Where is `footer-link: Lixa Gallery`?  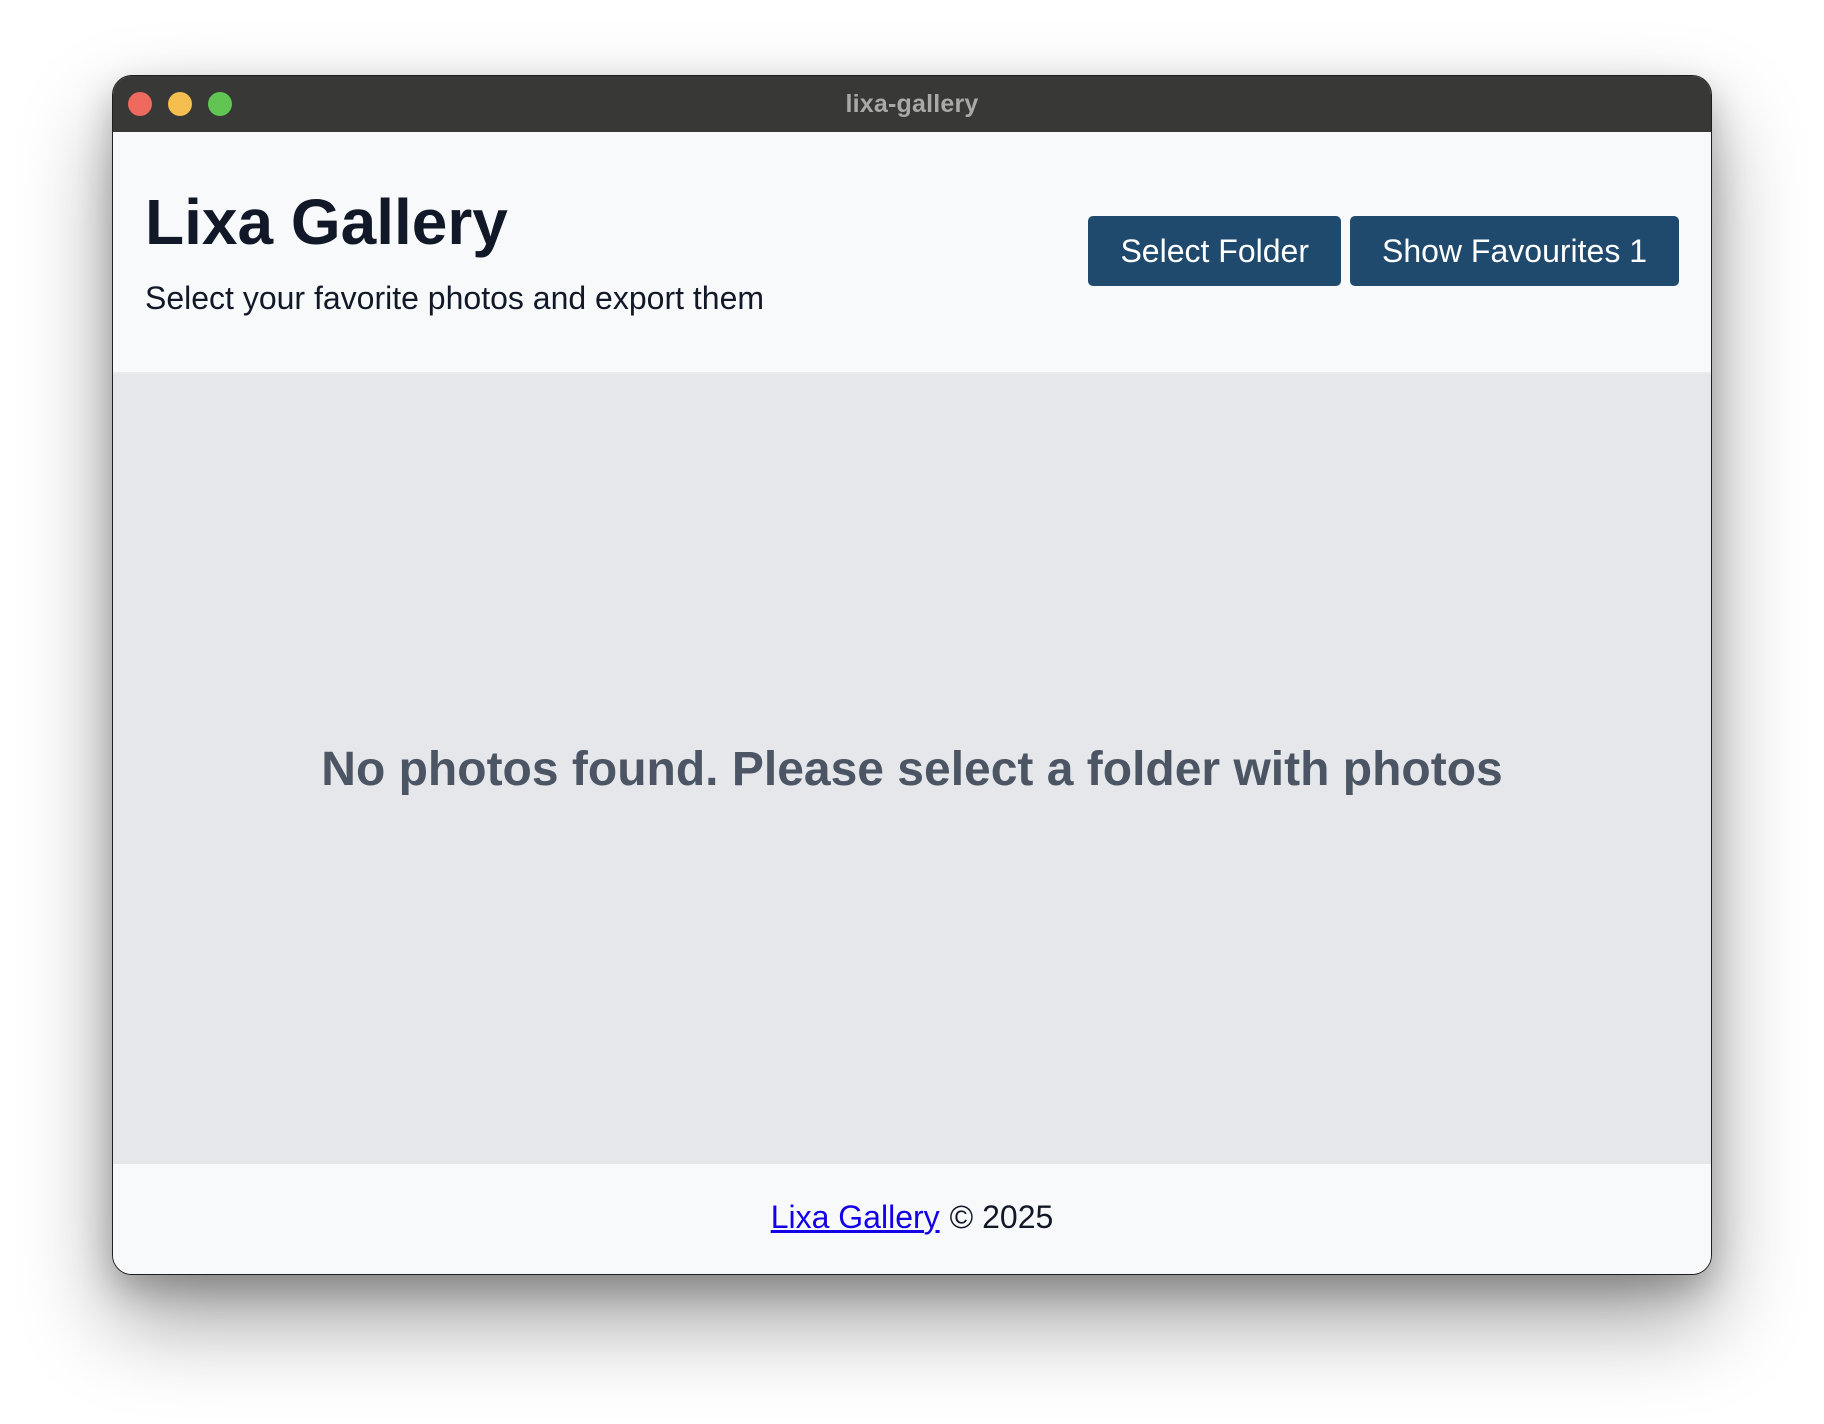 footer-link: Lixa Gallery is located at coordinates (855, 1217).